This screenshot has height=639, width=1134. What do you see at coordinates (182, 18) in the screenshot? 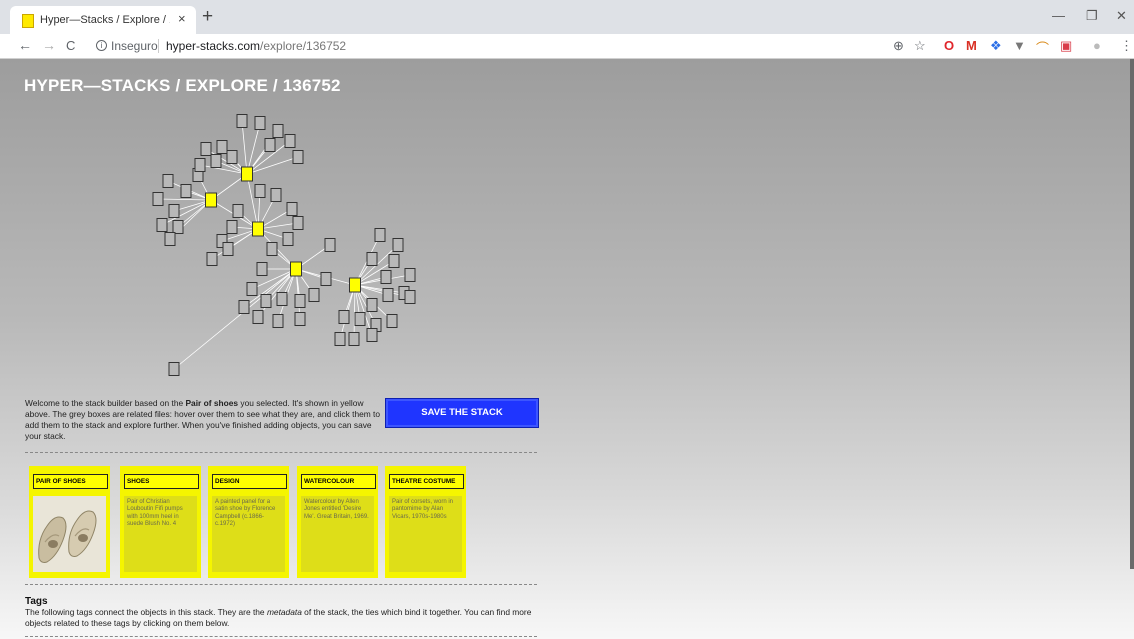
I see `tab-close-icon: ×` at bounding box center [182, 18].